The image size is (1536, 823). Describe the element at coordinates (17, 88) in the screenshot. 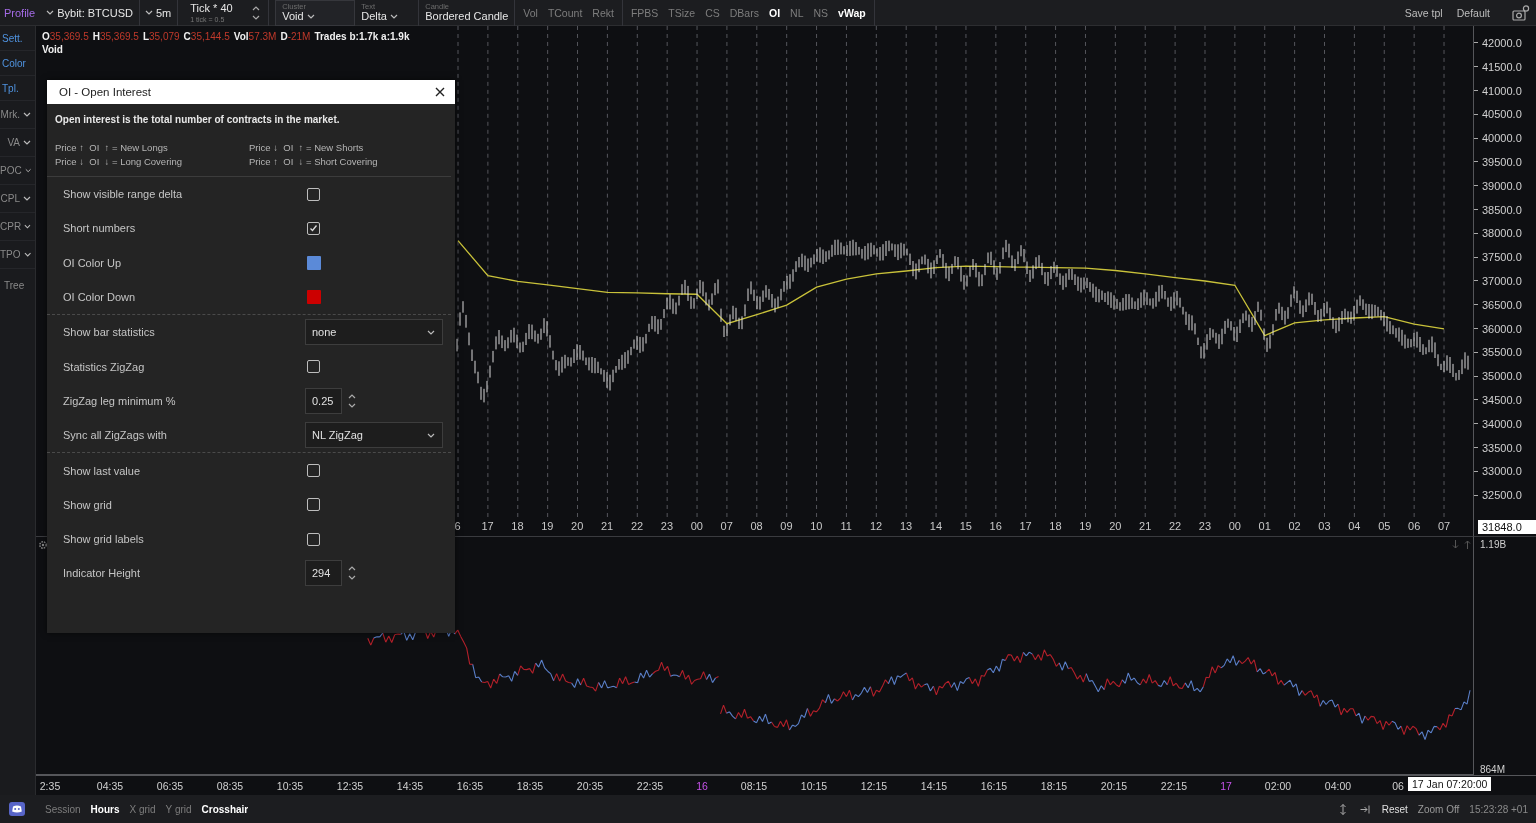

I see `sidebar-link: Tpl.` at that location.